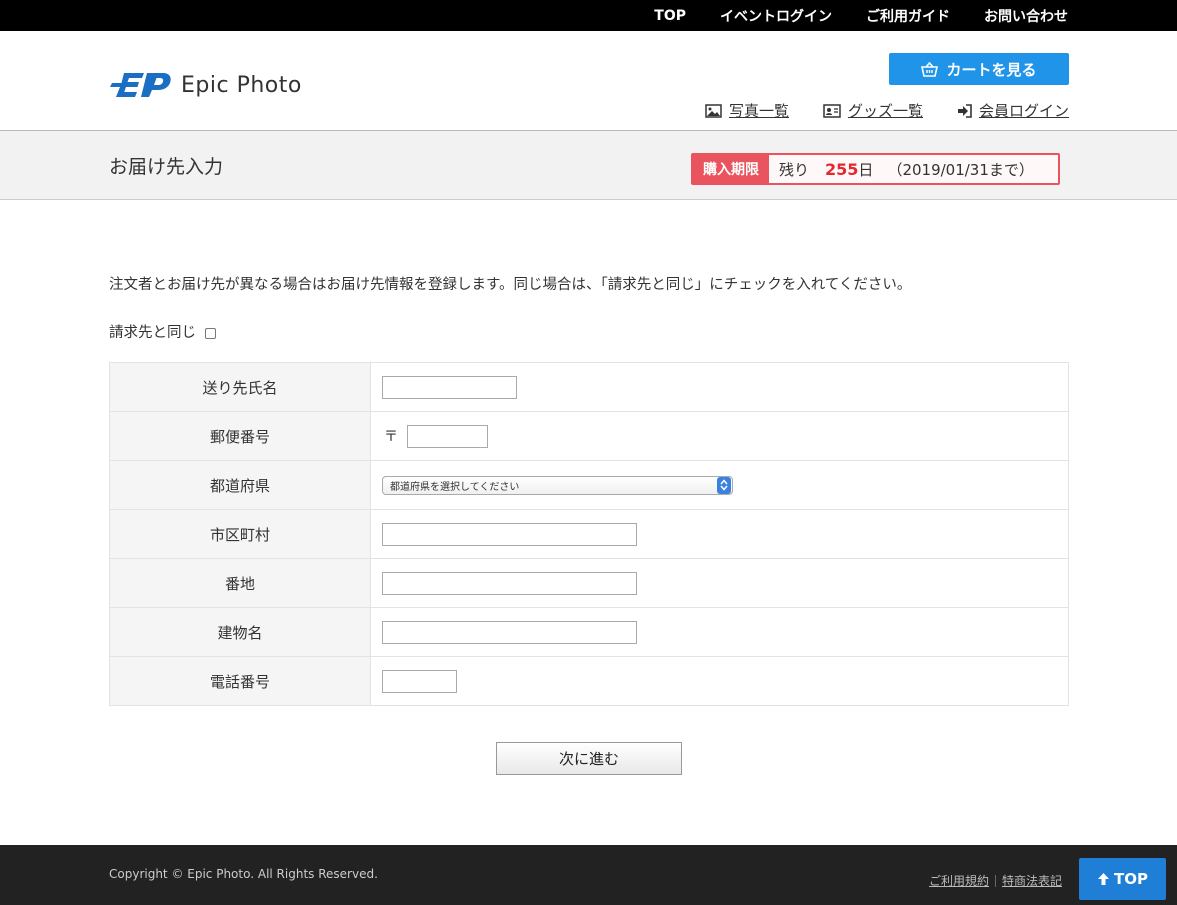  Describe the element at coordinates (794, 169) in the screenshot. I see `remaining-prefix: 残り` at that location.